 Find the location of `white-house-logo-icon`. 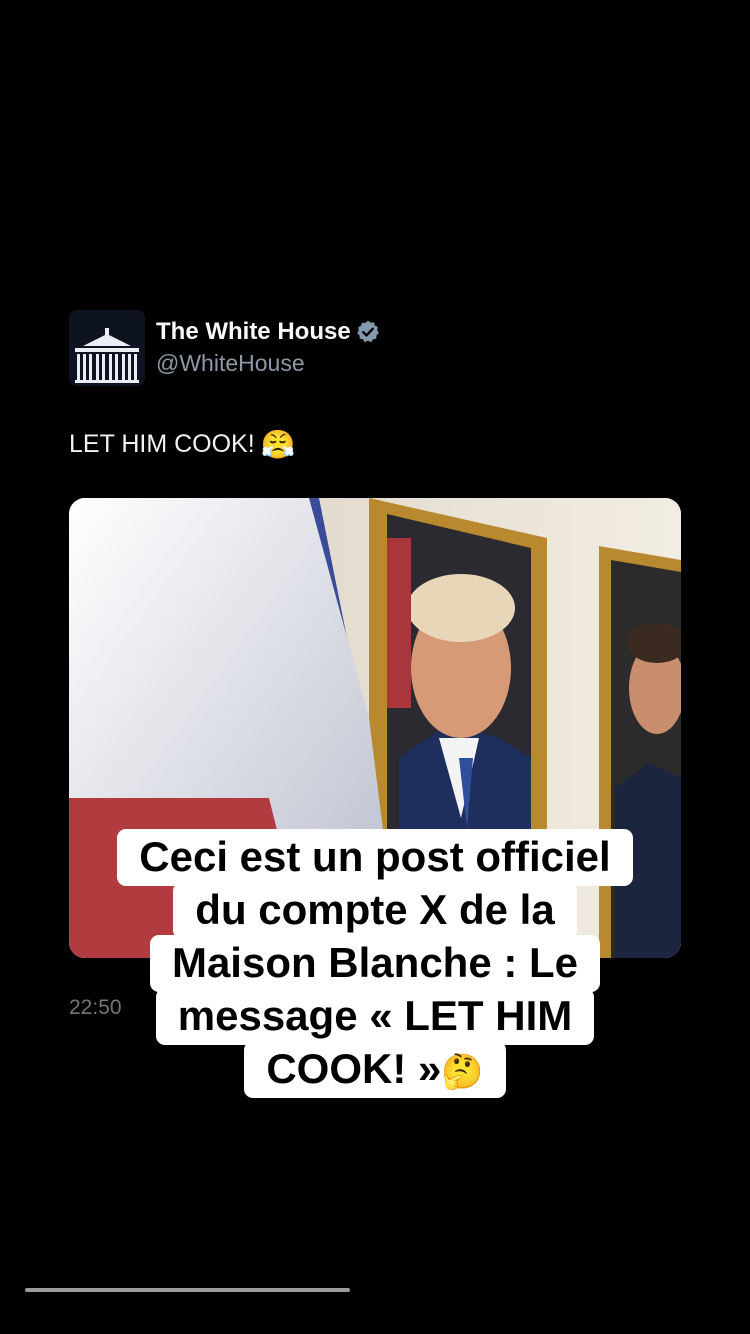

white-house-logo-icon is located at coordinates (107, 348).